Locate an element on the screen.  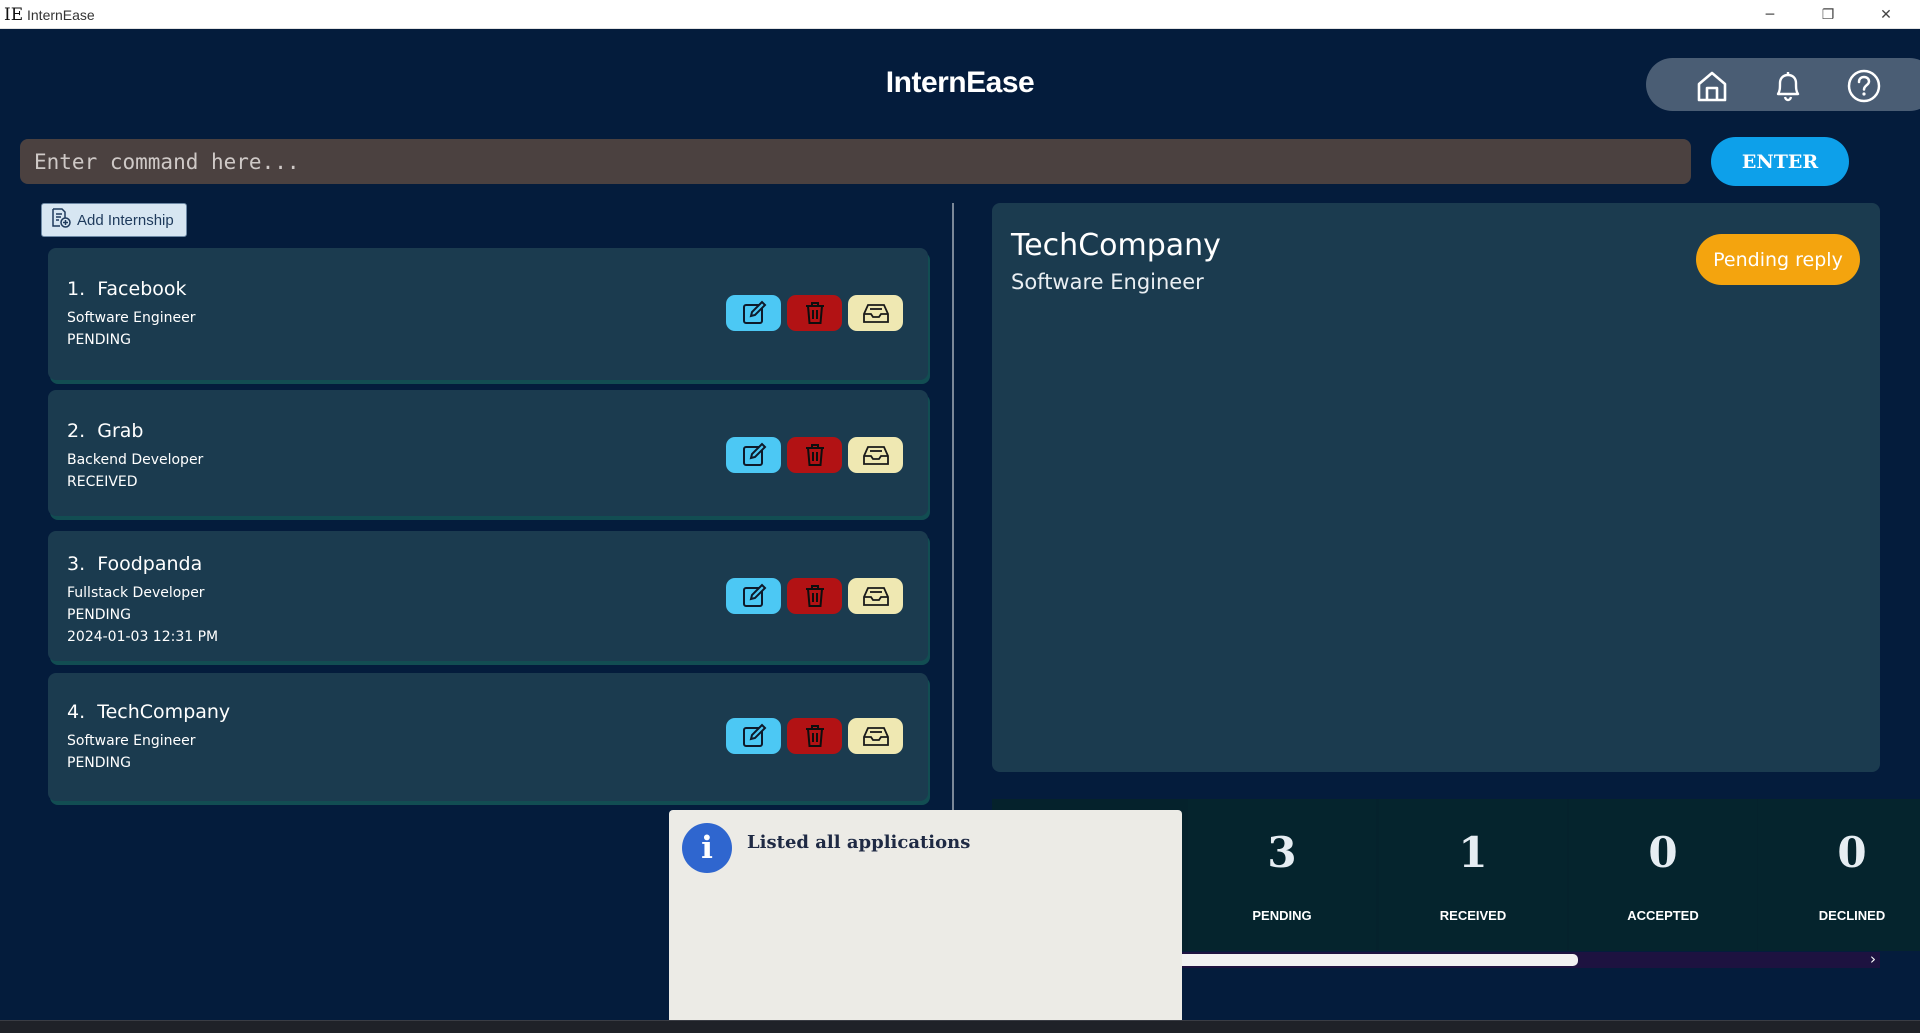
page-title: InternEase is located at coordinates (960, 82).